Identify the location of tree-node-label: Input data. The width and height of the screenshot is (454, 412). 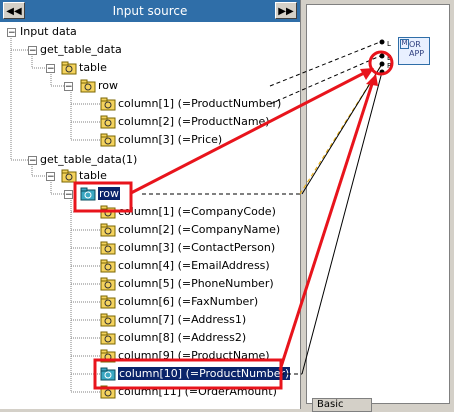
(48, 31).